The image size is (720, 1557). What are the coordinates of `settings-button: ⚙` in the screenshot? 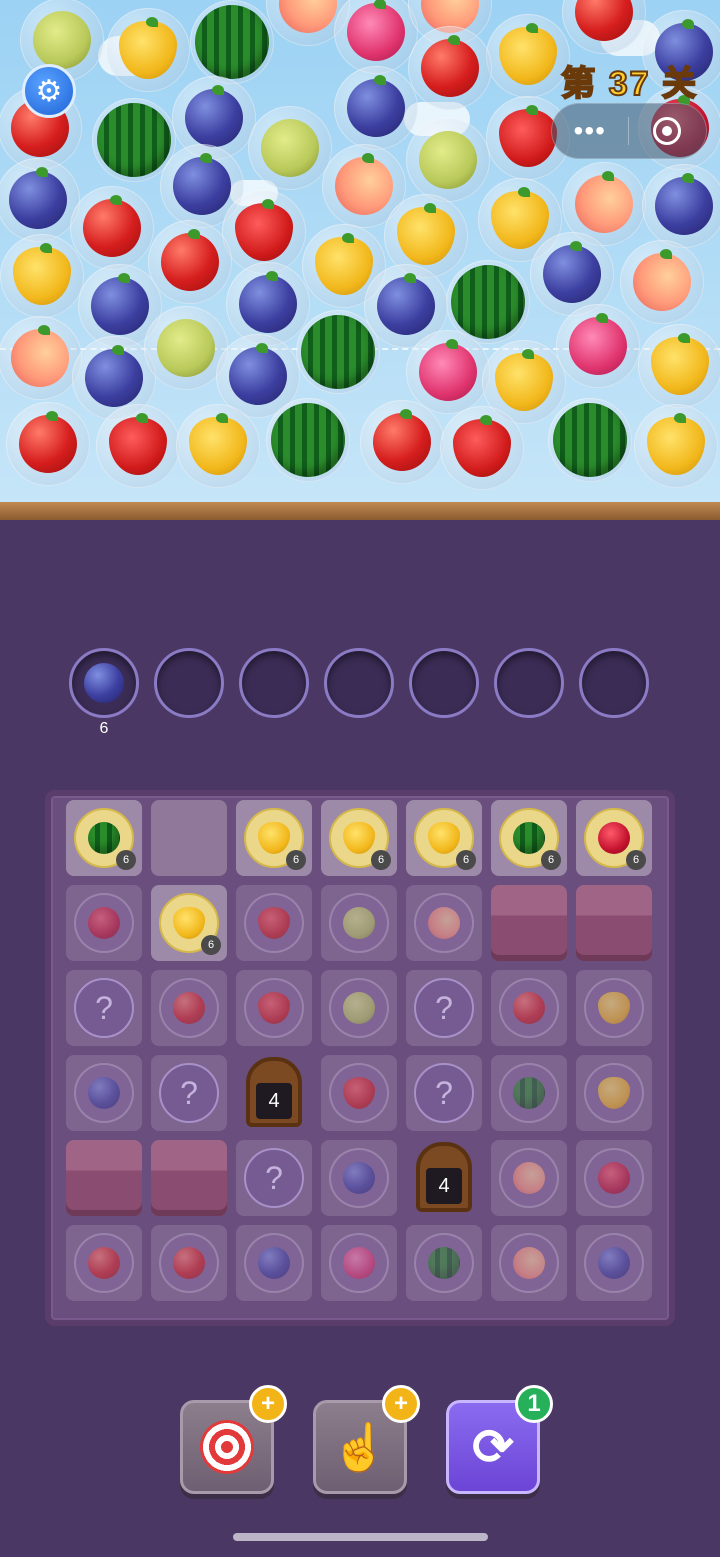 It's located at (49, 91).